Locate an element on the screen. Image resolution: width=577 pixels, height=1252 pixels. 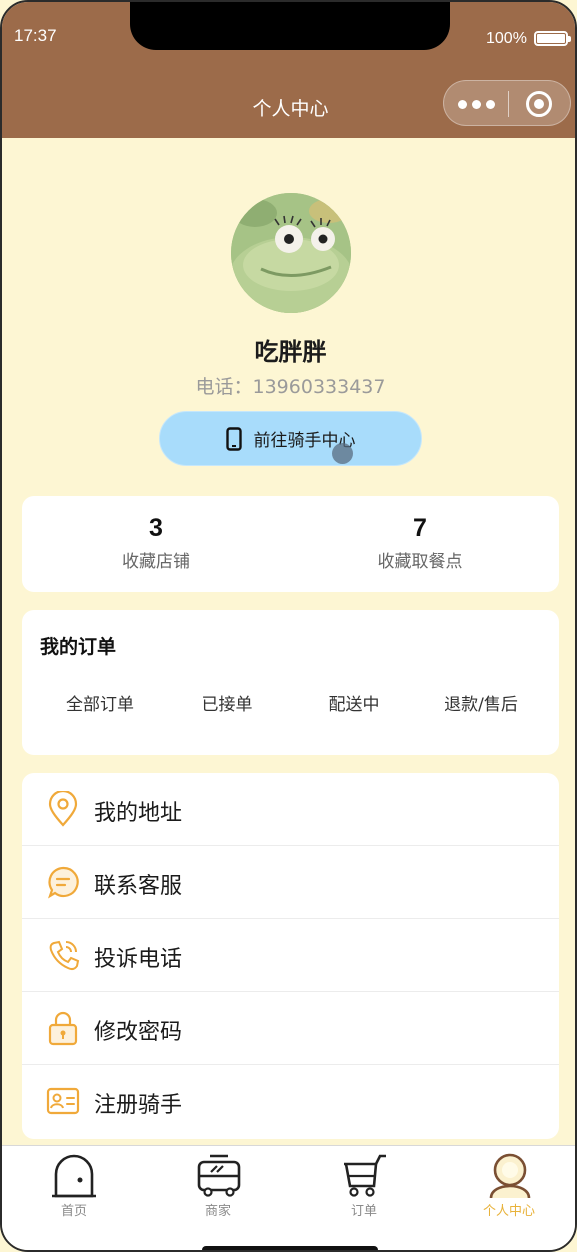
phone-call-icon is located at coordinates (64, 955).